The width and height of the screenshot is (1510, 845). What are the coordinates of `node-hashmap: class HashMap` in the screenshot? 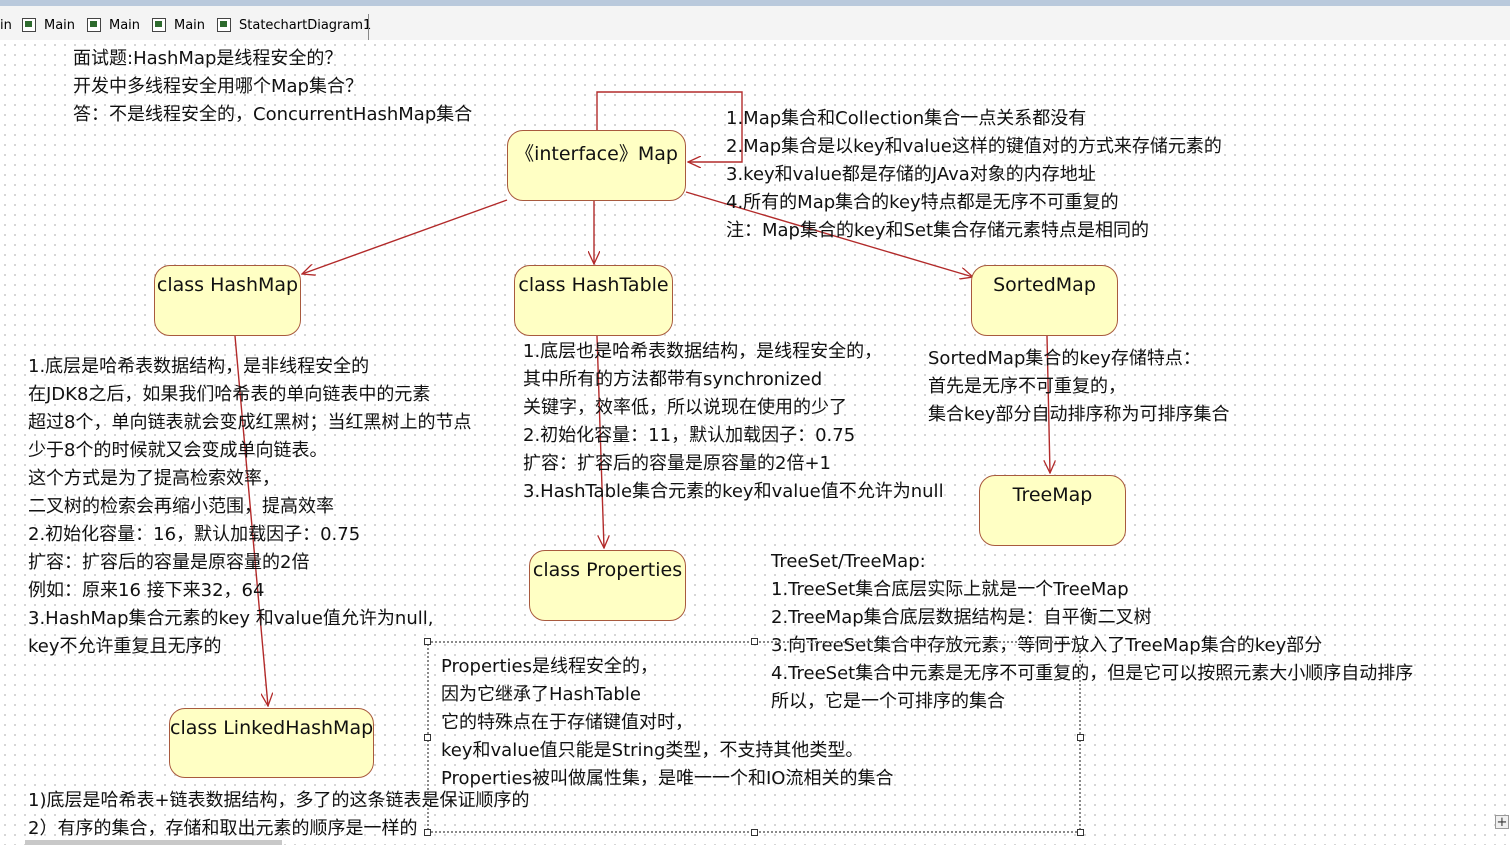 It's located at (227, 300).